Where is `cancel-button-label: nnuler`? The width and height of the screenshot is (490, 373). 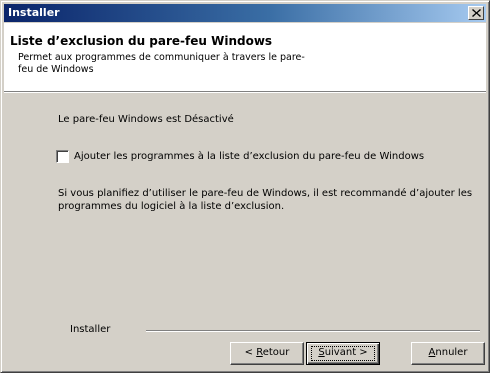 cancel-button-label: nnuler is located at coordinates (451, 352).